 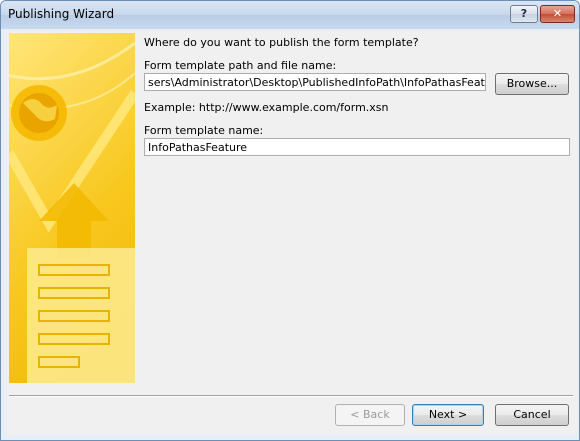 I want to click on footer-divider, so click(x=291, y=396).